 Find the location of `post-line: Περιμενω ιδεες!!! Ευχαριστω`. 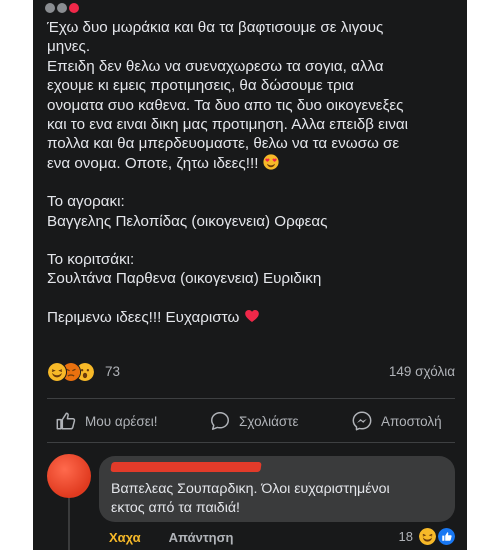

post-line: Περιμενω ιδεες!!! Ευχαριστω is located at coordinates (251, 317).